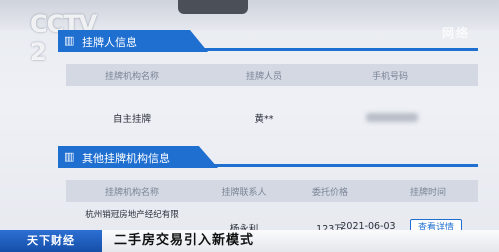 The width and height of the screenshot is (499, 252). What do you see at coordinates (392, 117) in the screenshot?
I see `blurred-phone` at bounding box center [392, 117].